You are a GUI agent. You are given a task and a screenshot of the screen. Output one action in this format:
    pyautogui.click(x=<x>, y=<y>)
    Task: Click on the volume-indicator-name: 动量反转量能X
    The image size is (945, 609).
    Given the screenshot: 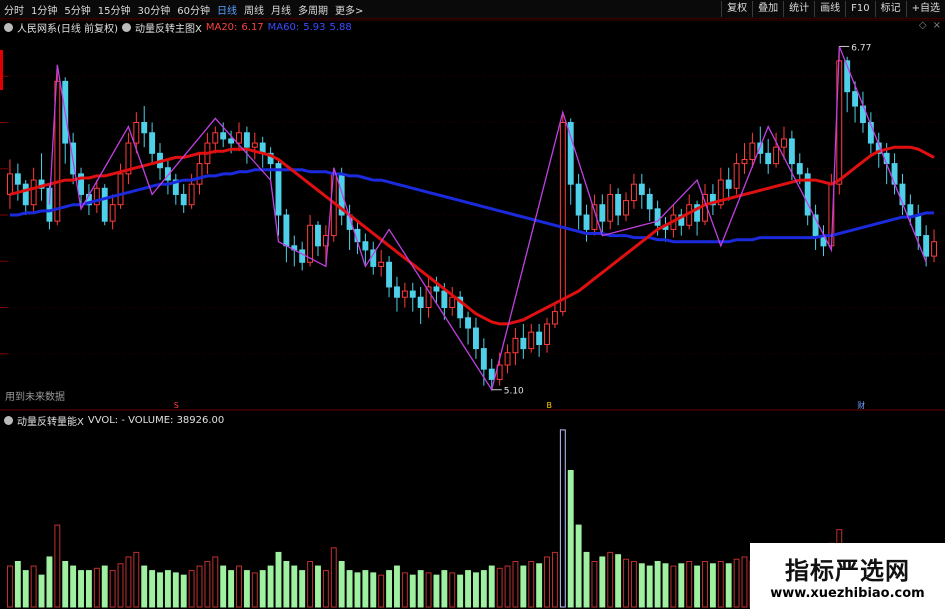 What is the action you would take?
    pyautogui.click(x=50, y=420)
    